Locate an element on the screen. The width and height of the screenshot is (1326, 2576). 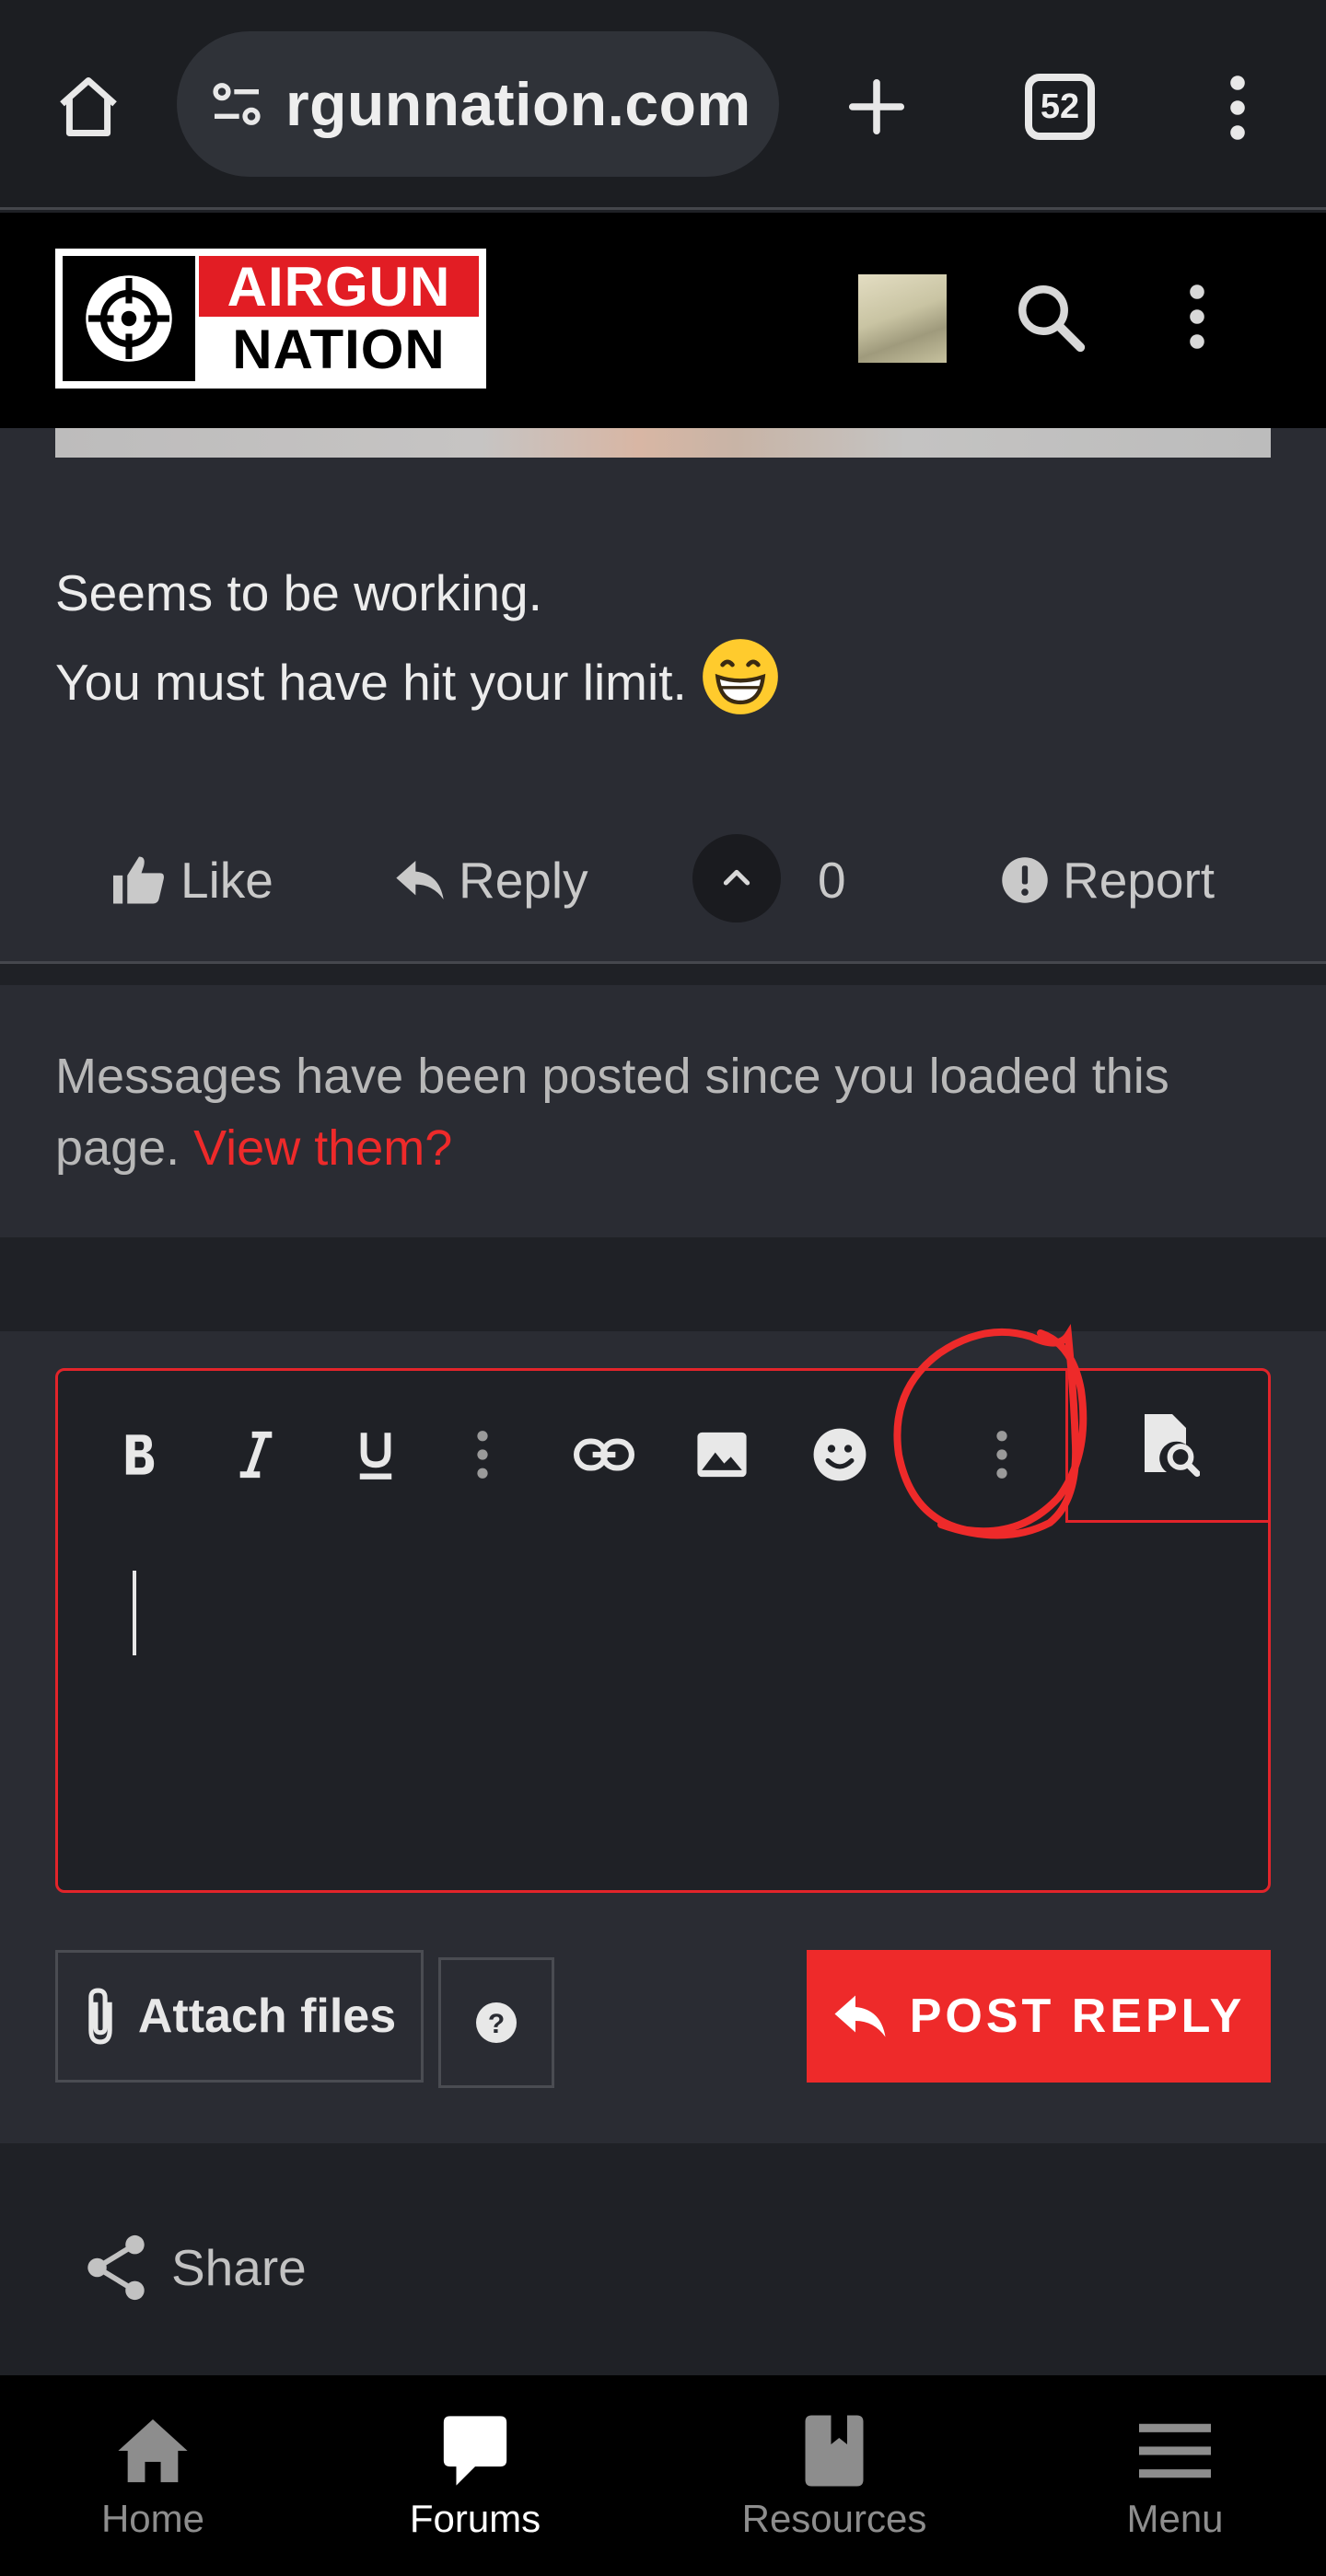
post-image is located at coordinates (663, 443).